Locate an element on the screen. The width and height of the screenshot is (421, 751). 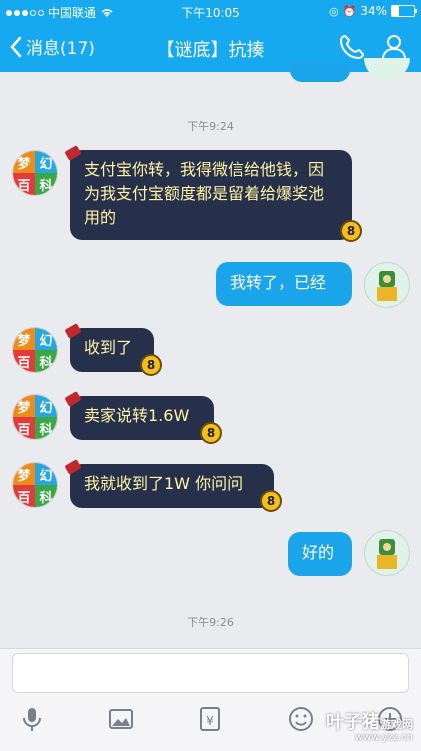
message-bubble: 我转了，已经 is located at coordinates (284, 284).